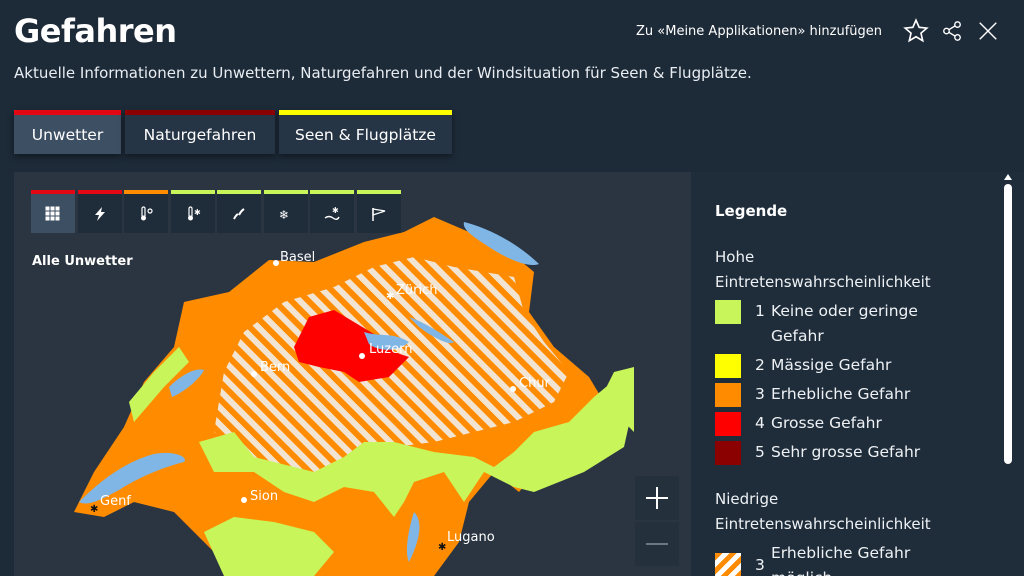 The image size is (1024, 576). Describe the element at coordinates (845, 423) in the screenshot. I see `legend-item-level-4: 4 Grosse Gefahr` at that location.